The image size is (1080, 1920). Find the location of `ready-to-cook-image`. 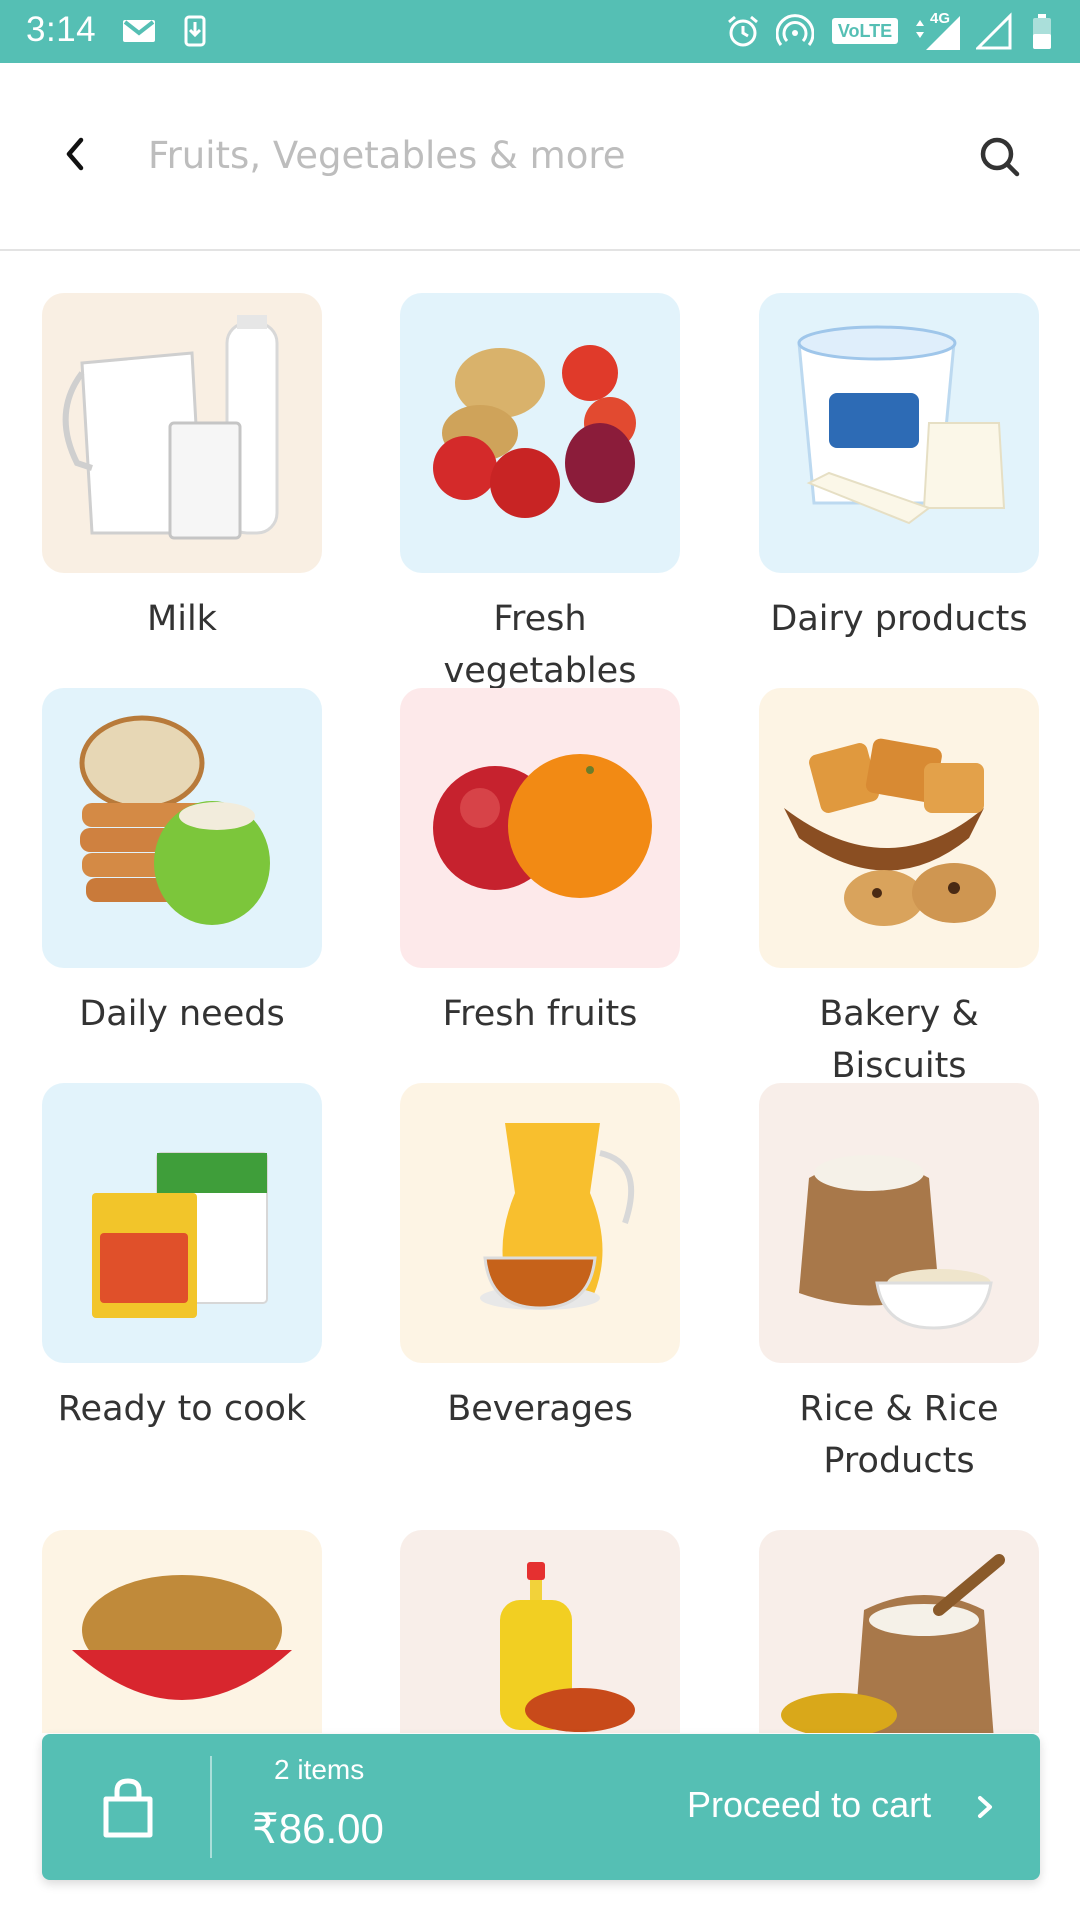

ready-to-cook-image is located at coordinates (182, 1223).